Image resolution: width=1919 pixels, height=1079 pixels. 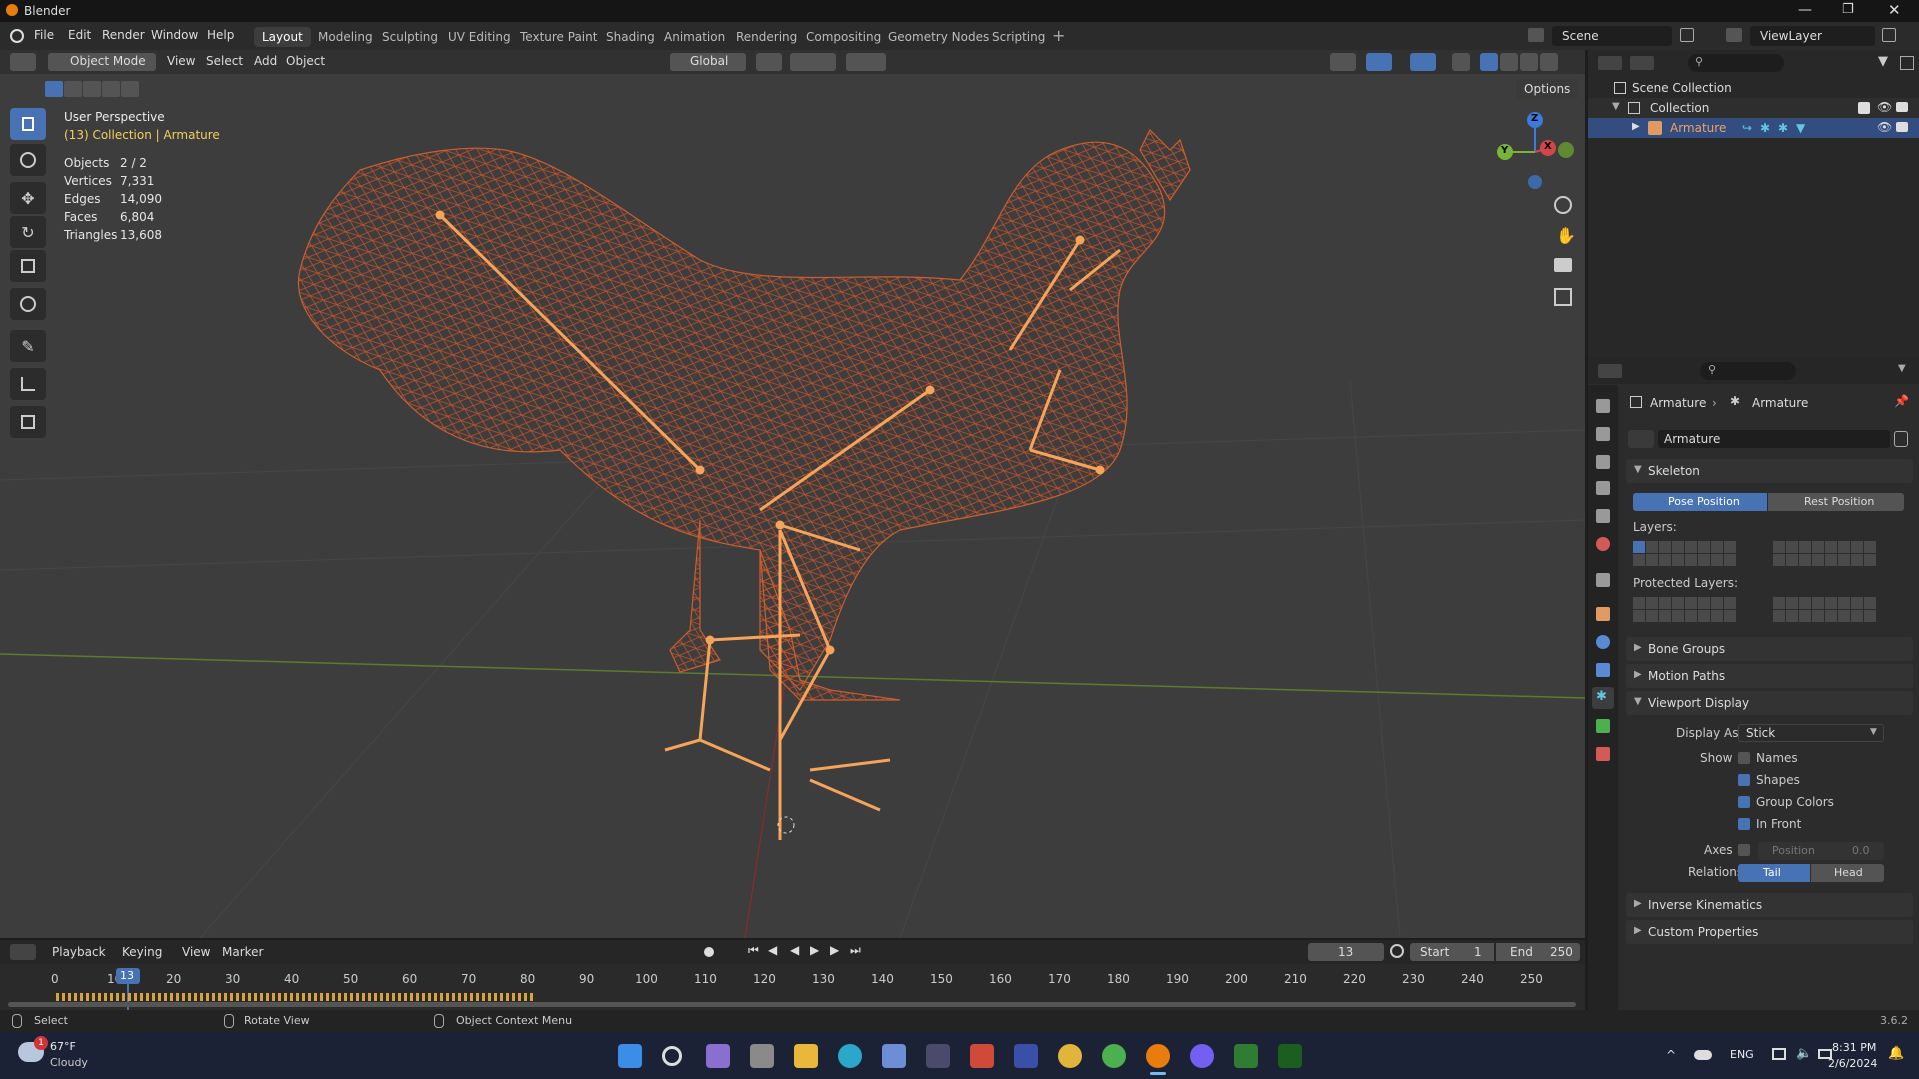 What do you see at coordinates (1018, 37) in the screenshot?
I see `tab-scripting: Scripting` at bounding box center [1018, 37].